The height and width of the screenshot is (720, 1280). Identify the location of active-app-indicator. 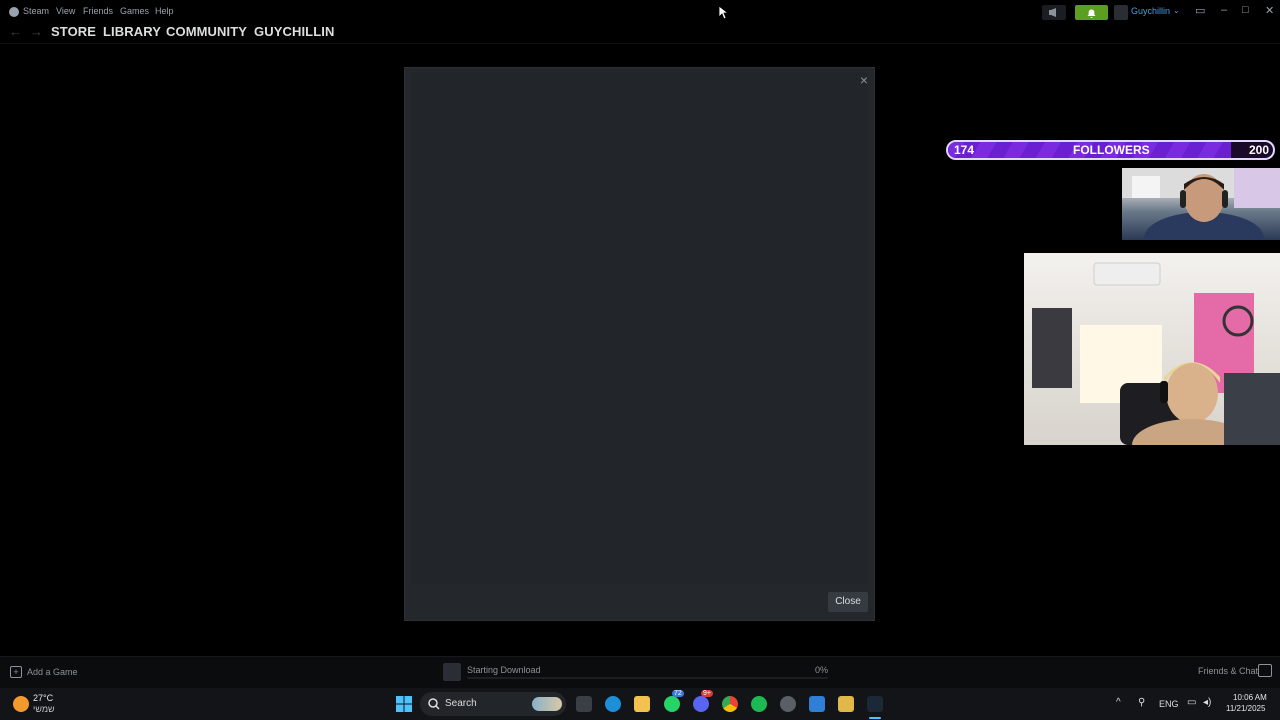
(875, 718).